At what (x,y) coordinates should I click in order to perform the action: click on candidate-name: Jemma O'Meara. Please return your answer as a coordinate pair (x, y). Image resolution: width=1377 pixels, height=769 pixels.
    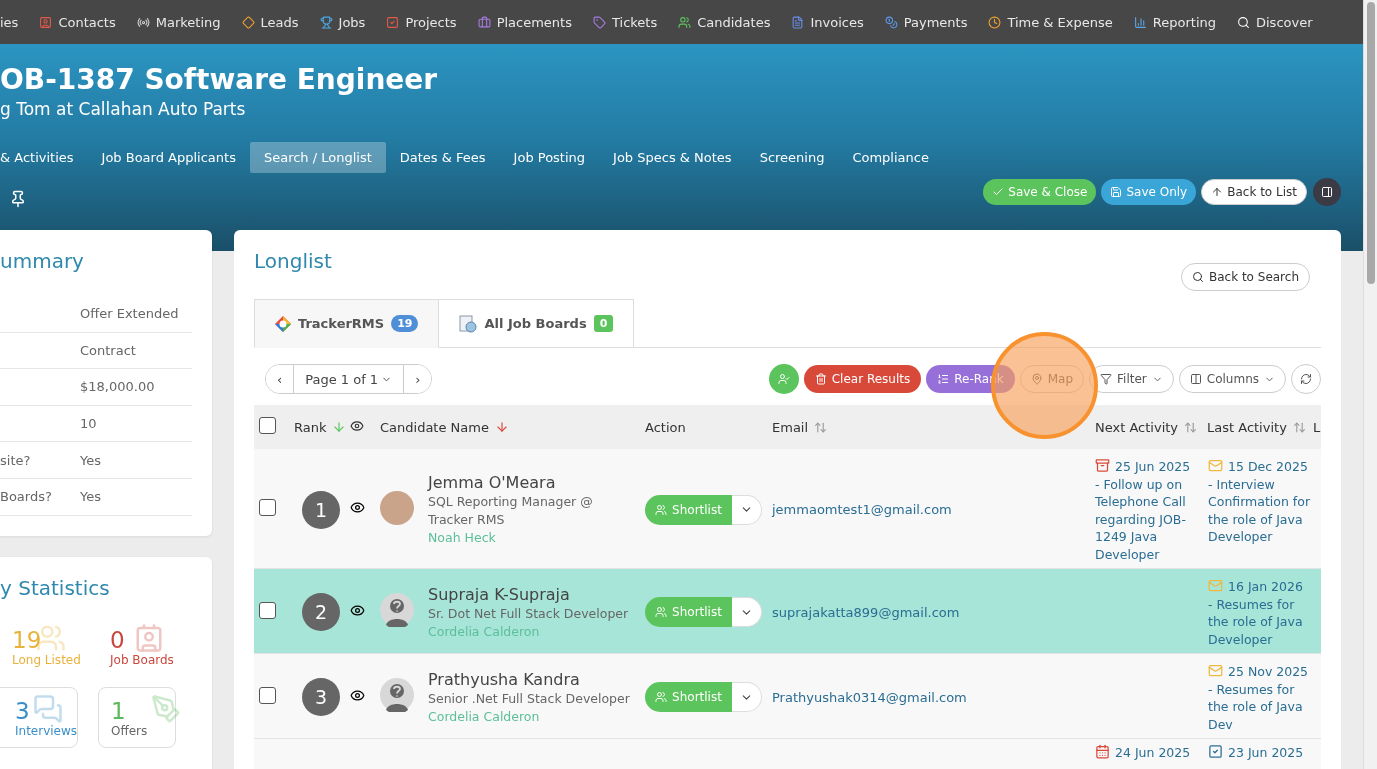
    Looking at the image, I should click on (534, 482).